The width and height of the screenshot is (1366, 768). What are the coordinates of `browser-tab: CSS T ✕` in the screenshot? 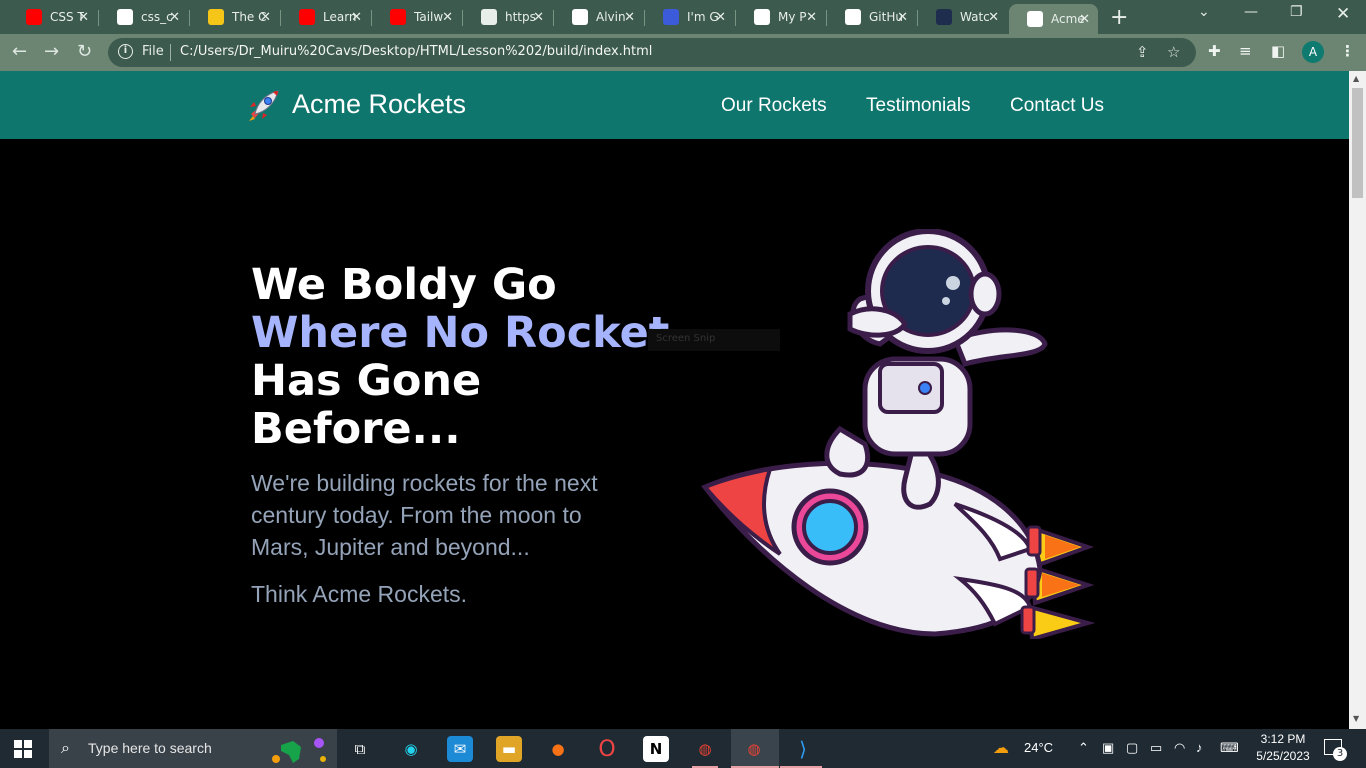 It's located at (52, 17).